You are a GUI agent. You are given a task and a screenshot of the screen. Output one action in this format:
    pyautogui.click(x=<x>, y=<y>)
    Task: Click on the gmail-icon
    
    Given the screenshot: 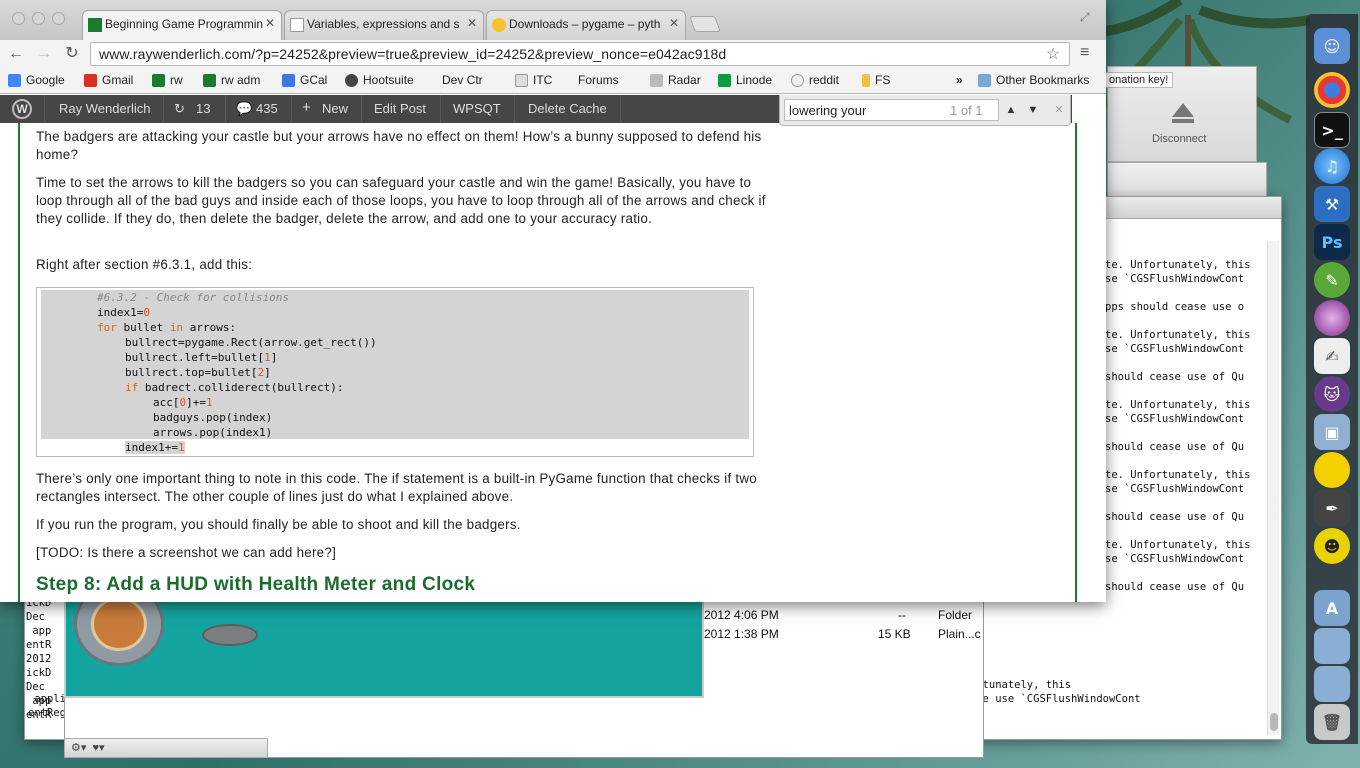 What is the action you would take?
    pyautogui.click(x=90, y=80)
    